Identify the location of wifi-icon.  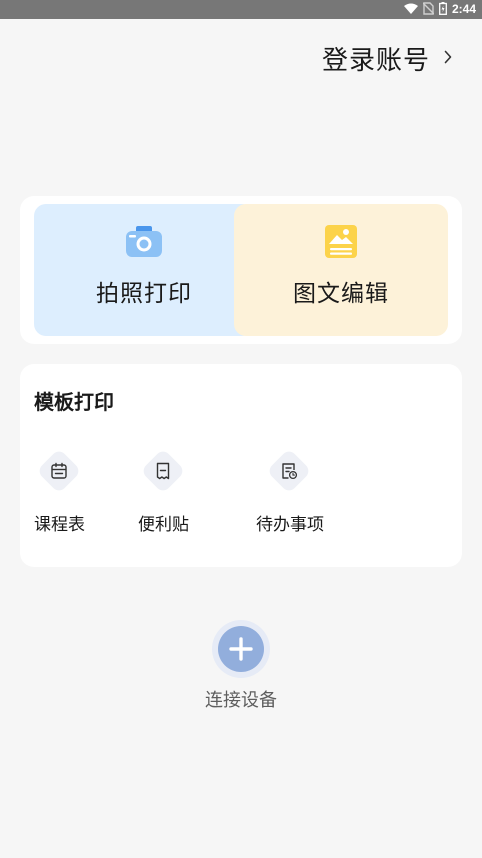
(410, 9).